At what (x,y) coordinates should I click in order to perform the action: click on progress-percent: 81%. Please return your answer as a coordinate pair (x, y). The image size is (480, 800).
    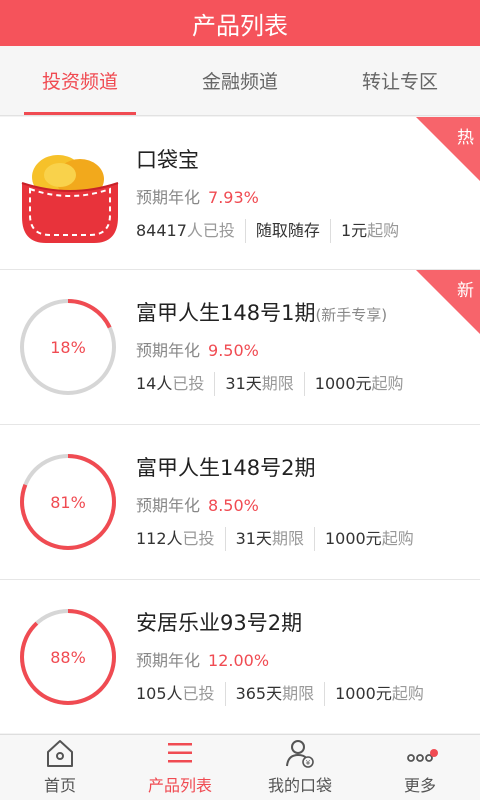
    Looking at the image, I should click on (68, 502).